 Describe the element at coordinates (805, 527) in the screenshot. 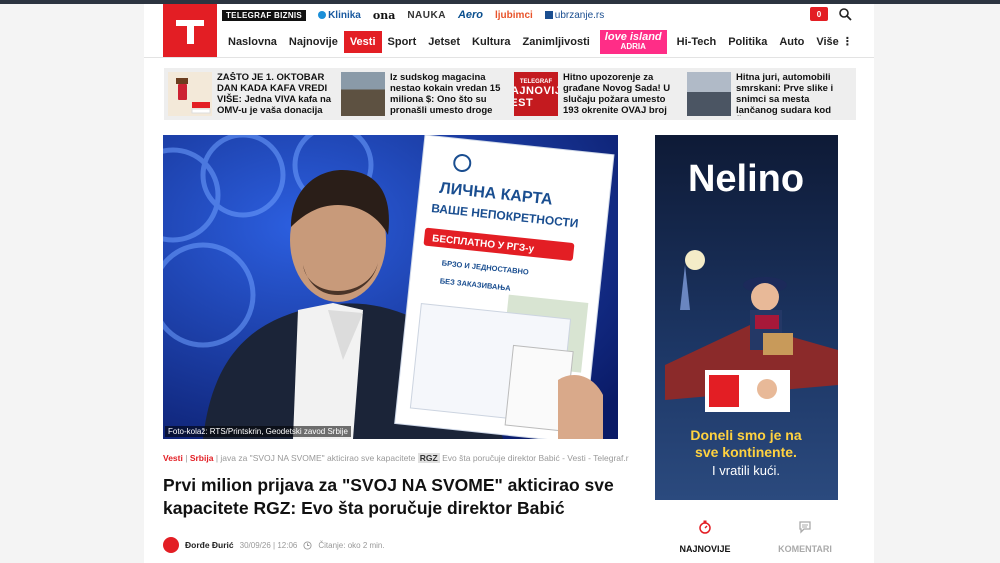

I see `comment-icon` at that location.